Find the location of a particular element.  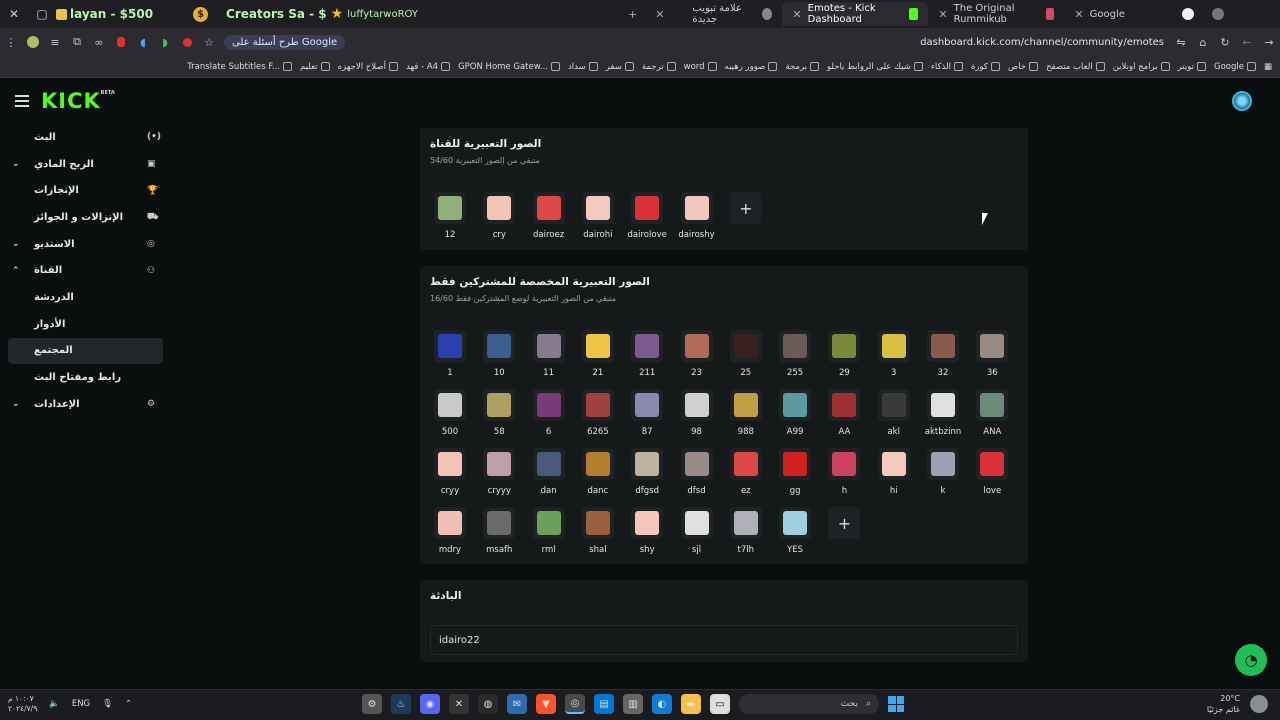

emote-item: dfgsd is located at coordinates (647, 472).